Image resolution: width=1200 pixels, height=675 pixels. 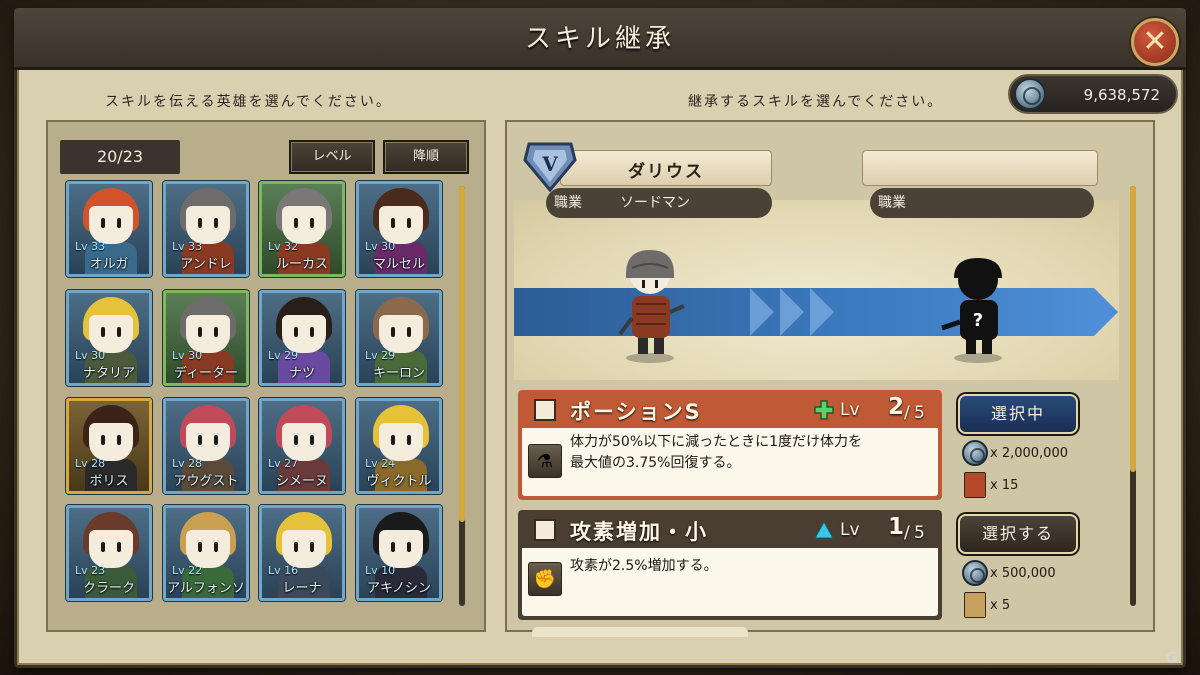 I want to click on hero-card: Lv 27 シメーヌ, so click(x=302, y=446).